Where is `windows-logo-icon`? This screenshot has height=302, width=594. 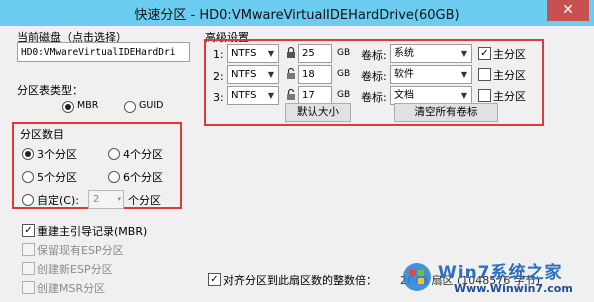 windows-logo-icon is located at coordinates (417, 277).